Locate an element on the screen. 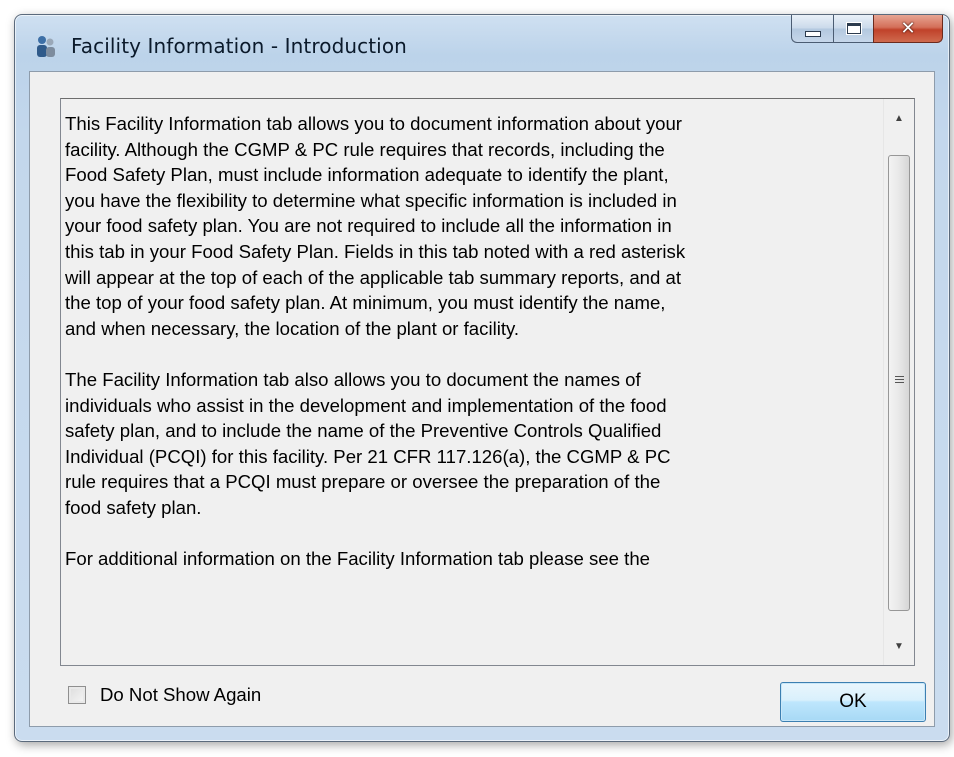  minimize-icon is located at coordinates (812, 33).